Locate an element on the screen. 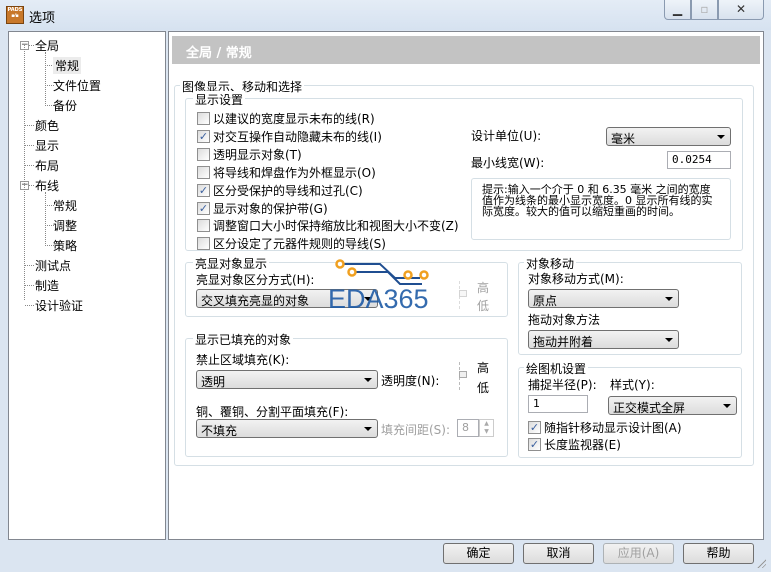 The height and width of the screenshot is (572, 771). drag-method-value: 拖动并附着 is located at coordinates (563, 342).